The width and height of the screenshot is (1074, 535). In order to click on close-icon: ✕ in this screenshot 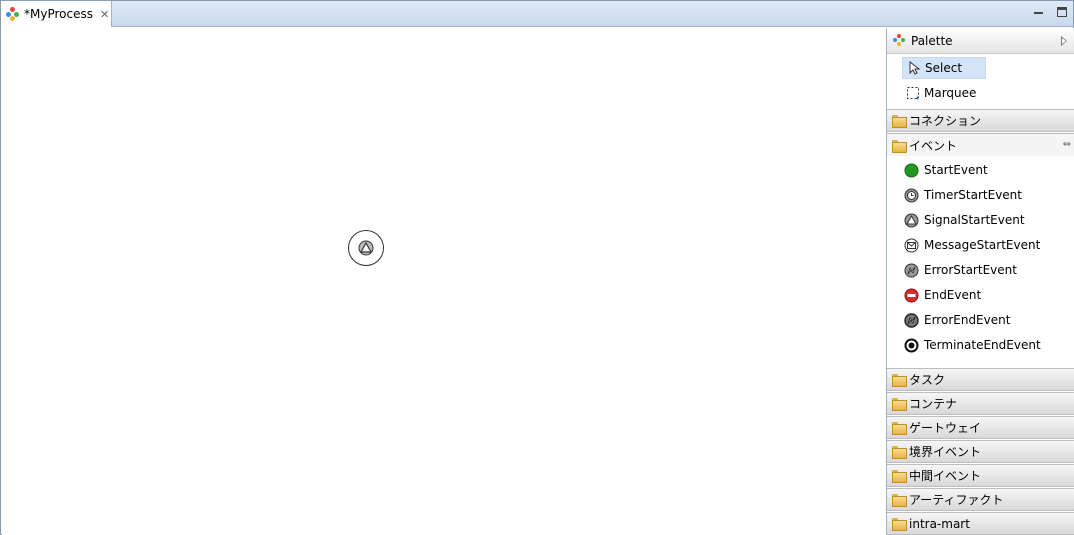, I will do `click(104, 14)`.